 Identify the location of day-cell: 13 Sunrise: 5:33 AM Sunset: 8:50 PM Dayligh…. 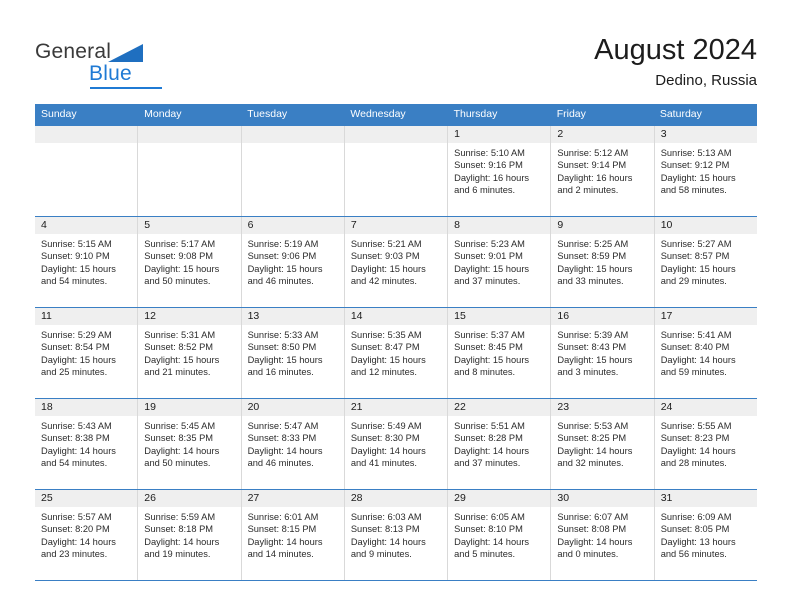
(293, 353).